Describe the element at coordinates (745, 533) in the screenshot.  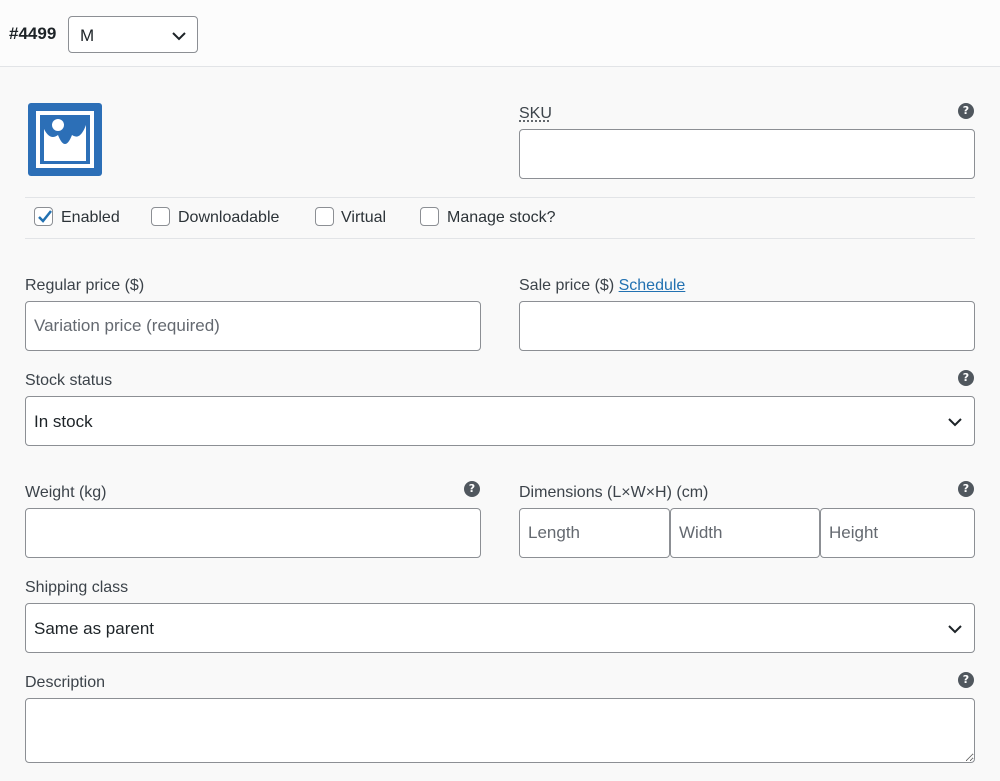
I see `width-input` at that location.